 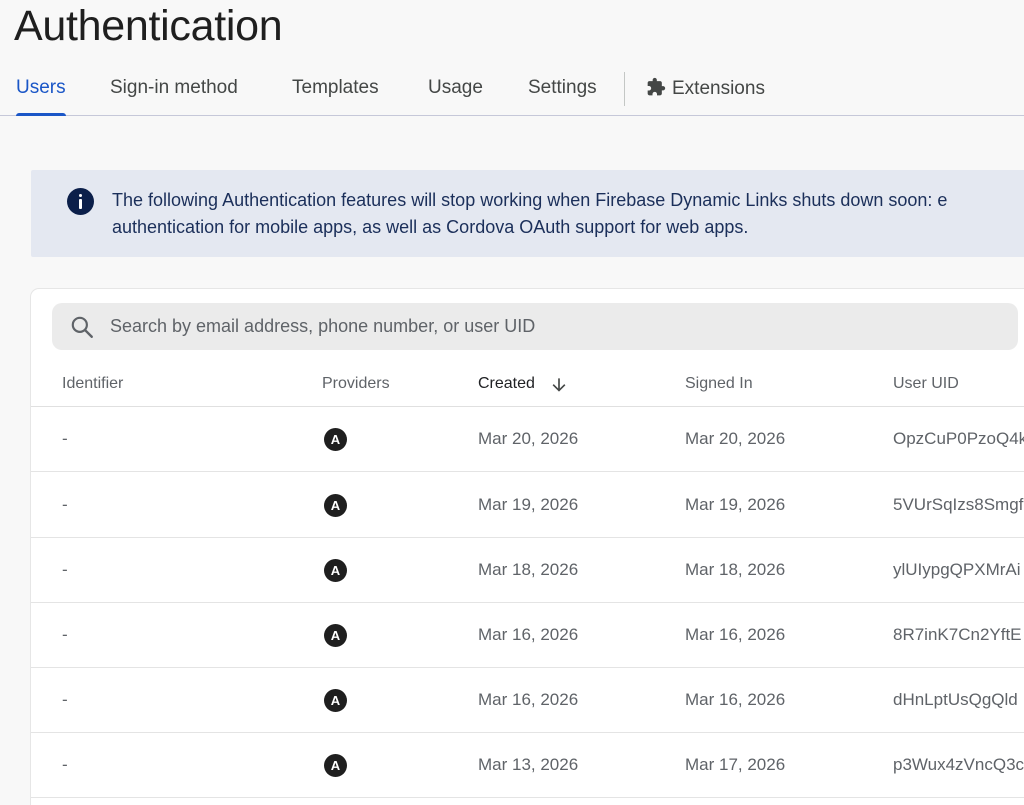 I want to click on cell-user-uid: ylUIypgQPXMrAi, so click(x=957, y=569).